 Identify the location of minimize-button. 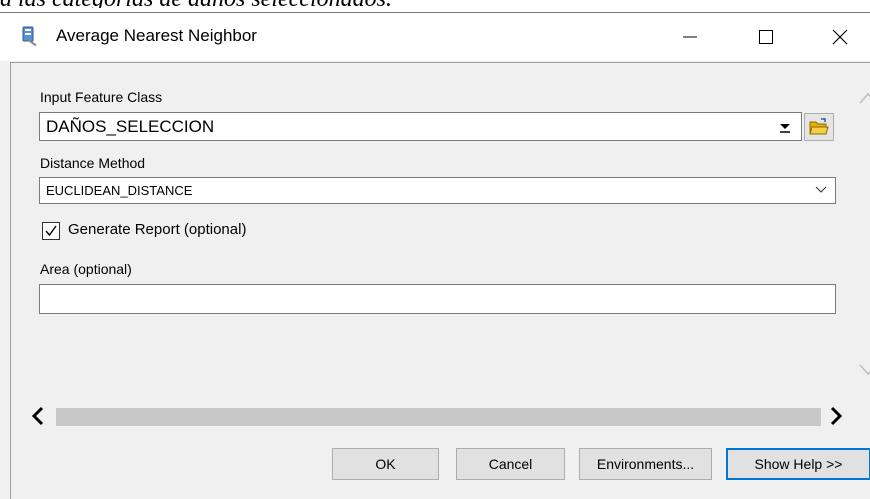
(690, 37).